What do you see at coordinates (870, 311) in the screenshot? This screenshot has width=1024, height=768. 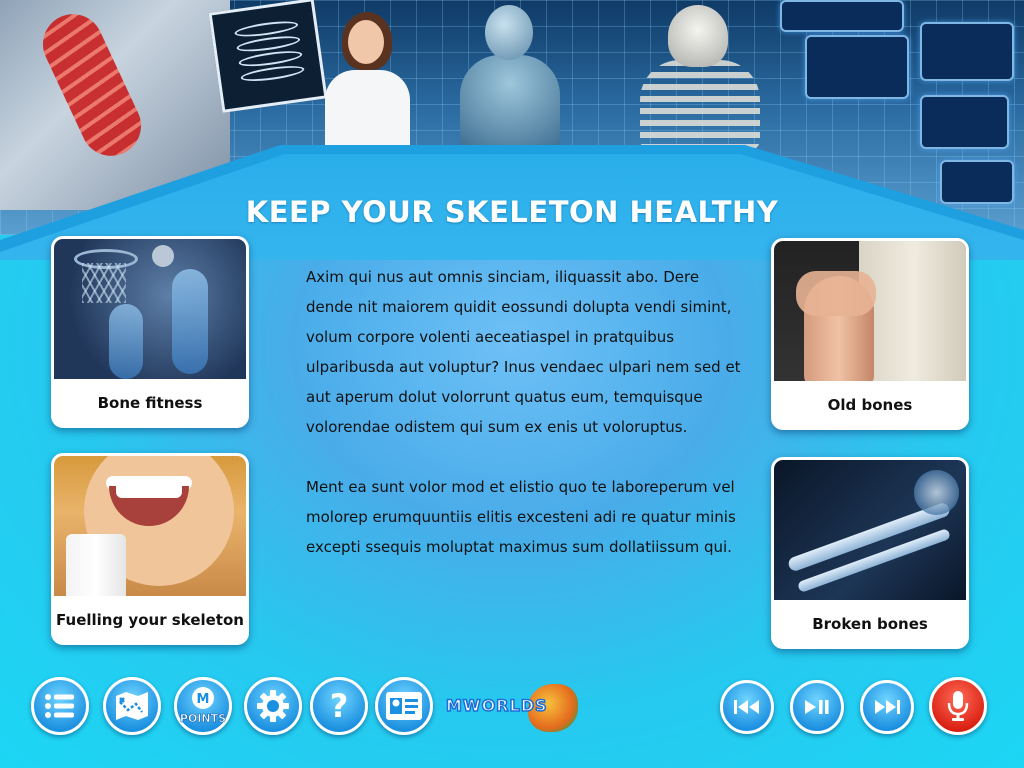 I see `knee-pain-image` at bounding box center [870, 311].